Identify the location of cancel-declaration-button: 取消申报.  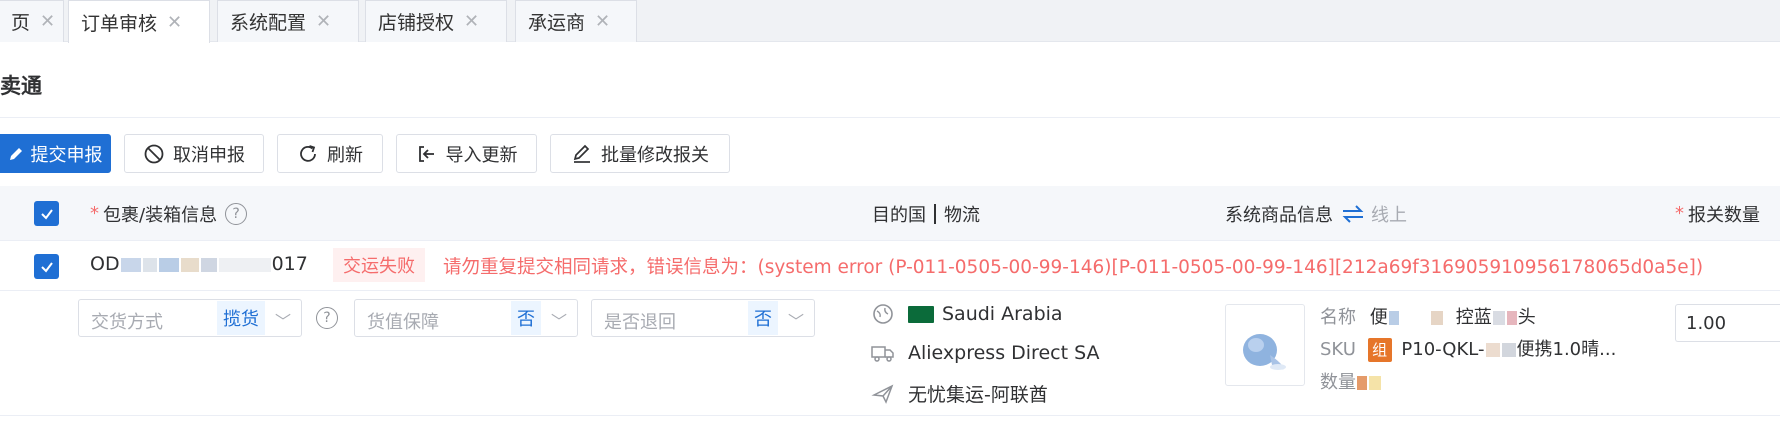
(194, 153).